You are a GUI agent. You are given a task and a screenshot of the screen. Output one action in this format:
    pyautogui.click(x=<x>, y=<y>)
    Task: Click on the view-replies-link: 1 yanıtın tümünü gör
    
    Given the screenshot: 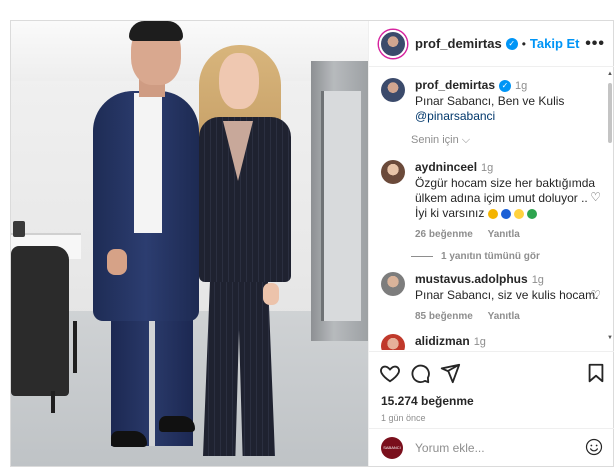 What is the action you would take?
    pyautogui.click(x=475, y=256)
    